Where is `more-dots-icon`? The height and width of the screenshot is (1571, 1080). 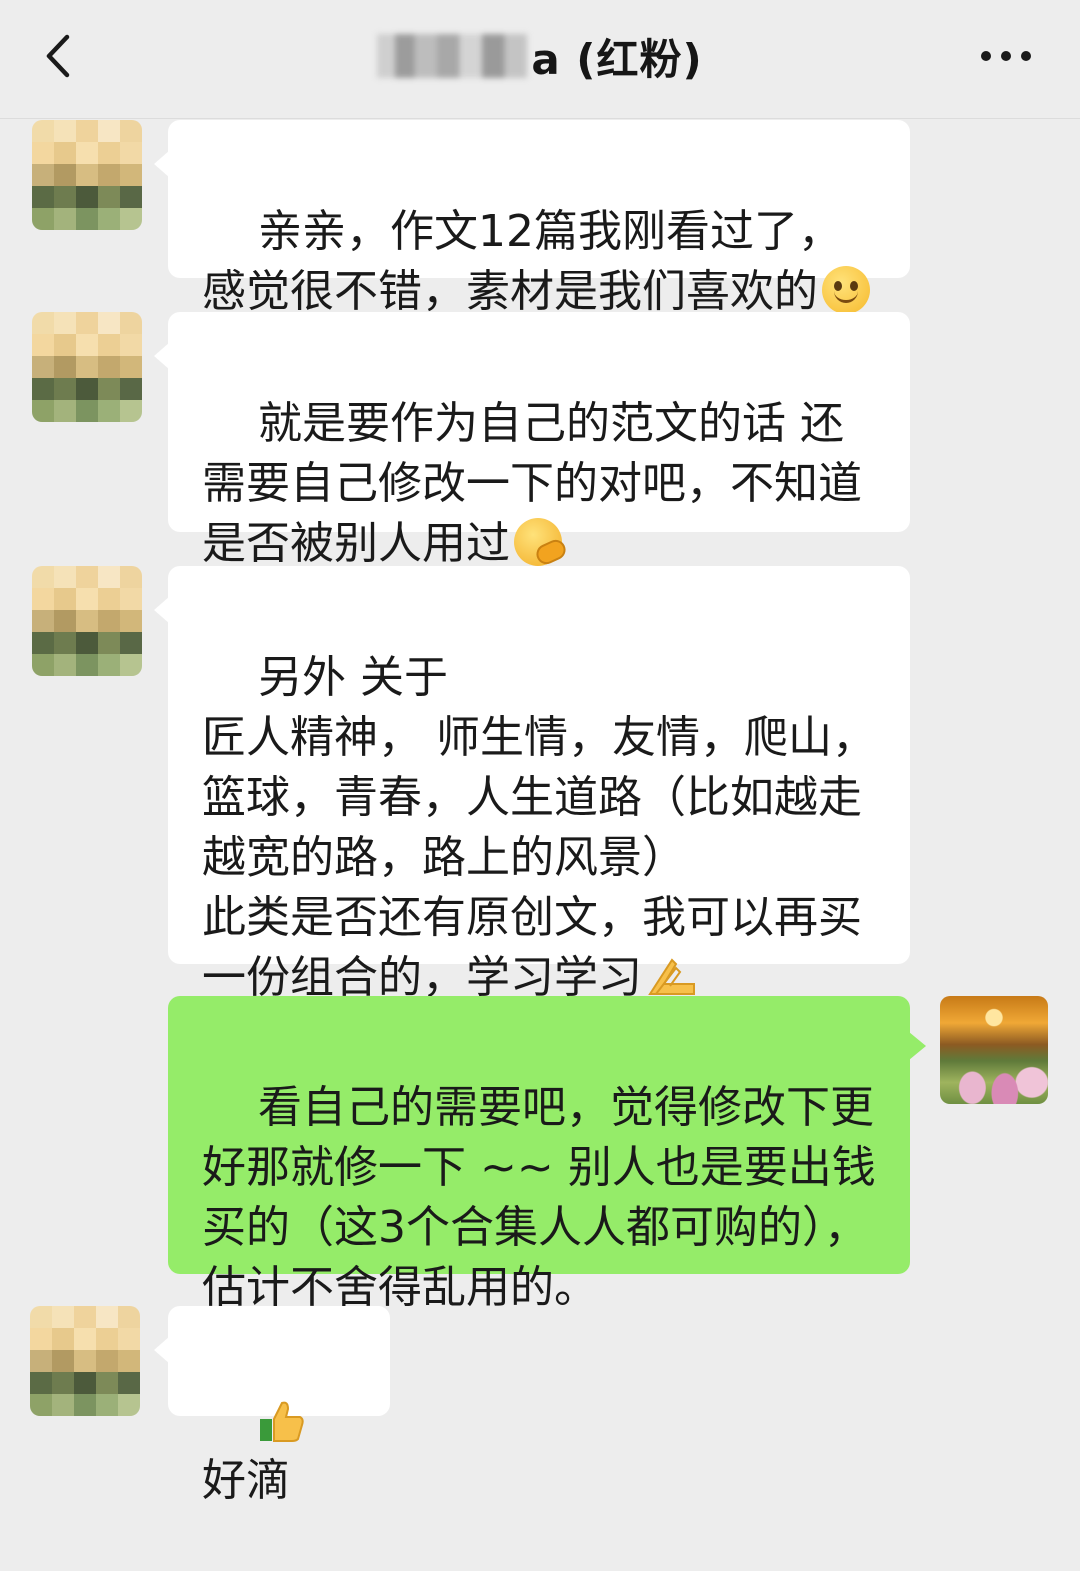 more-dots-icon is located at coordinates (1006, 56).